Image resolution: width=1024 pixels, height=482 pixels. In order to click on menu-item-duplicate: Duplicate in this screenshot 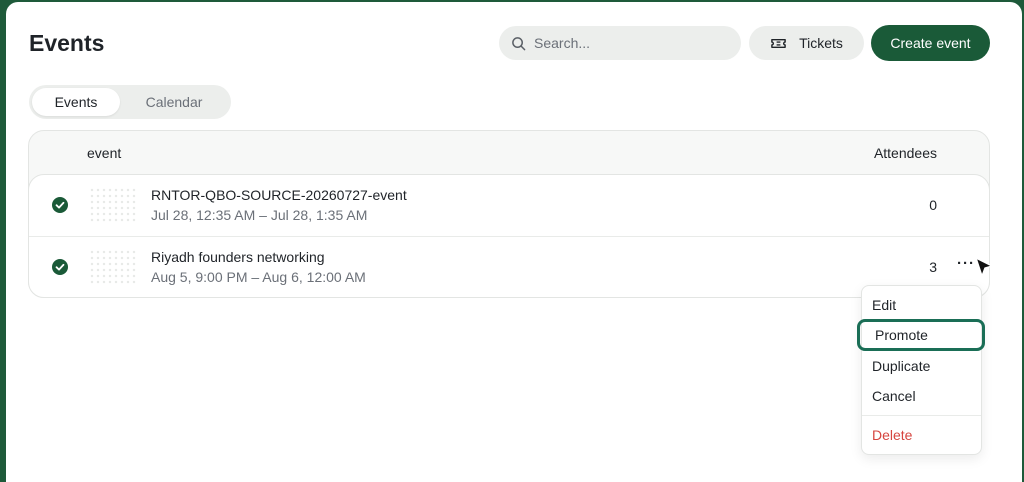, I will do `click(921, 366)`.